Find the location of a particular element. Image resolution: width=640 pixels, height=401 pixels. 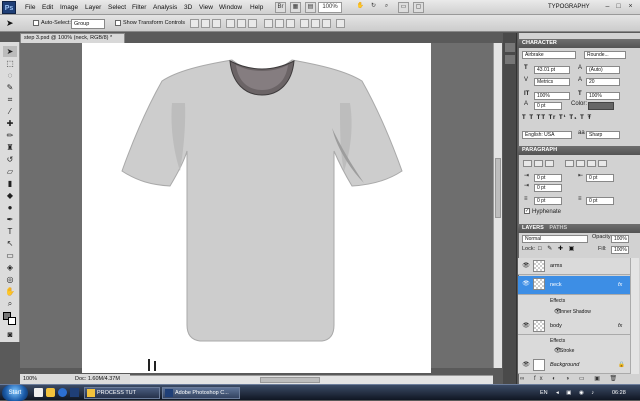

gradient-tool-icon: ▮ is located at coordinates (10, 183).